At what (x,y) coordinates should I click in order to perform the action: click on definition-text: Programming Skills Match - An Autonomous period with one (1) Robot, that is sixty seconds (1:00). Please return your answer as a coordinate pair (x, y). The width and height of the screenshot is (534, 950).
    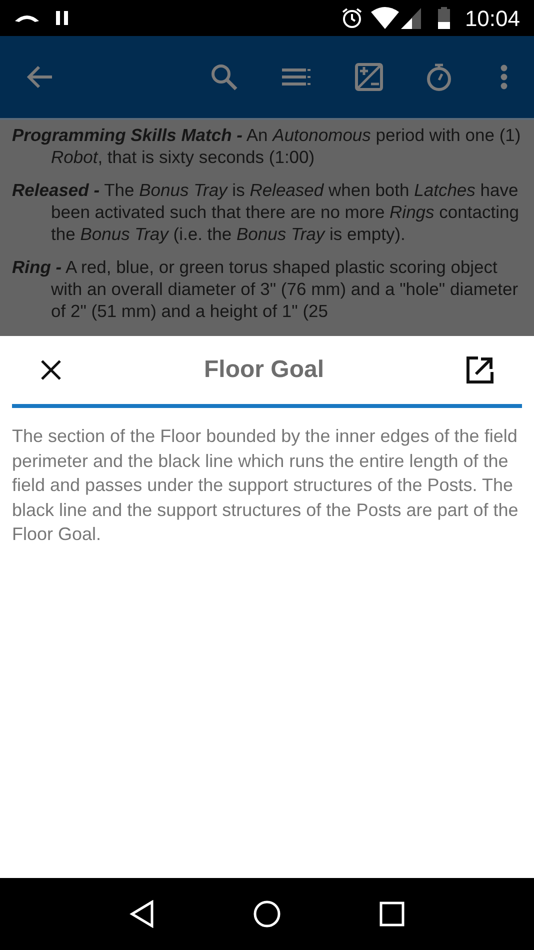
    Looking at the image, I should click on (267, 146).